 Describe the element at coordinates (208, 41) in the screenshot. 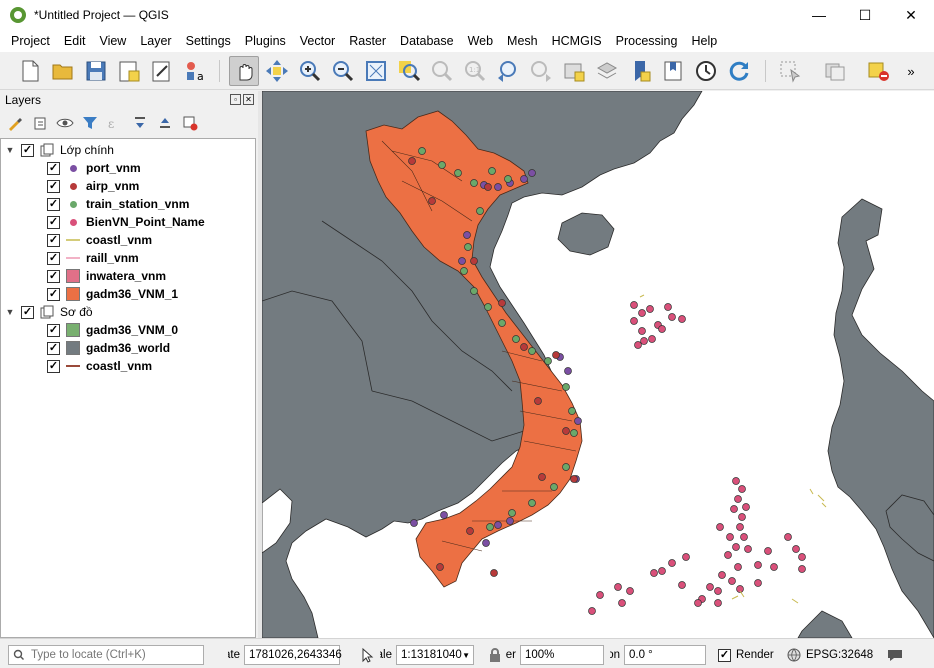

I see `menu-settings: Settings` at that location.